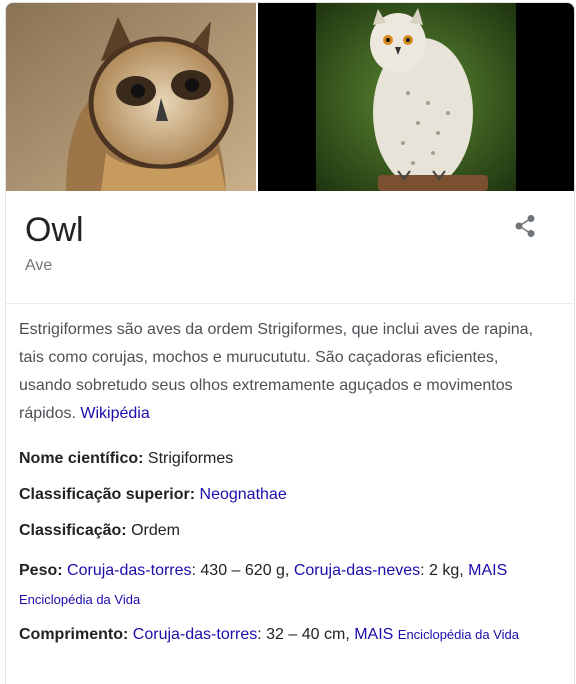  Describe the element at coordinates (243, 494) in the screenshot. I see `neognathae-link: Neognathae` at that location.